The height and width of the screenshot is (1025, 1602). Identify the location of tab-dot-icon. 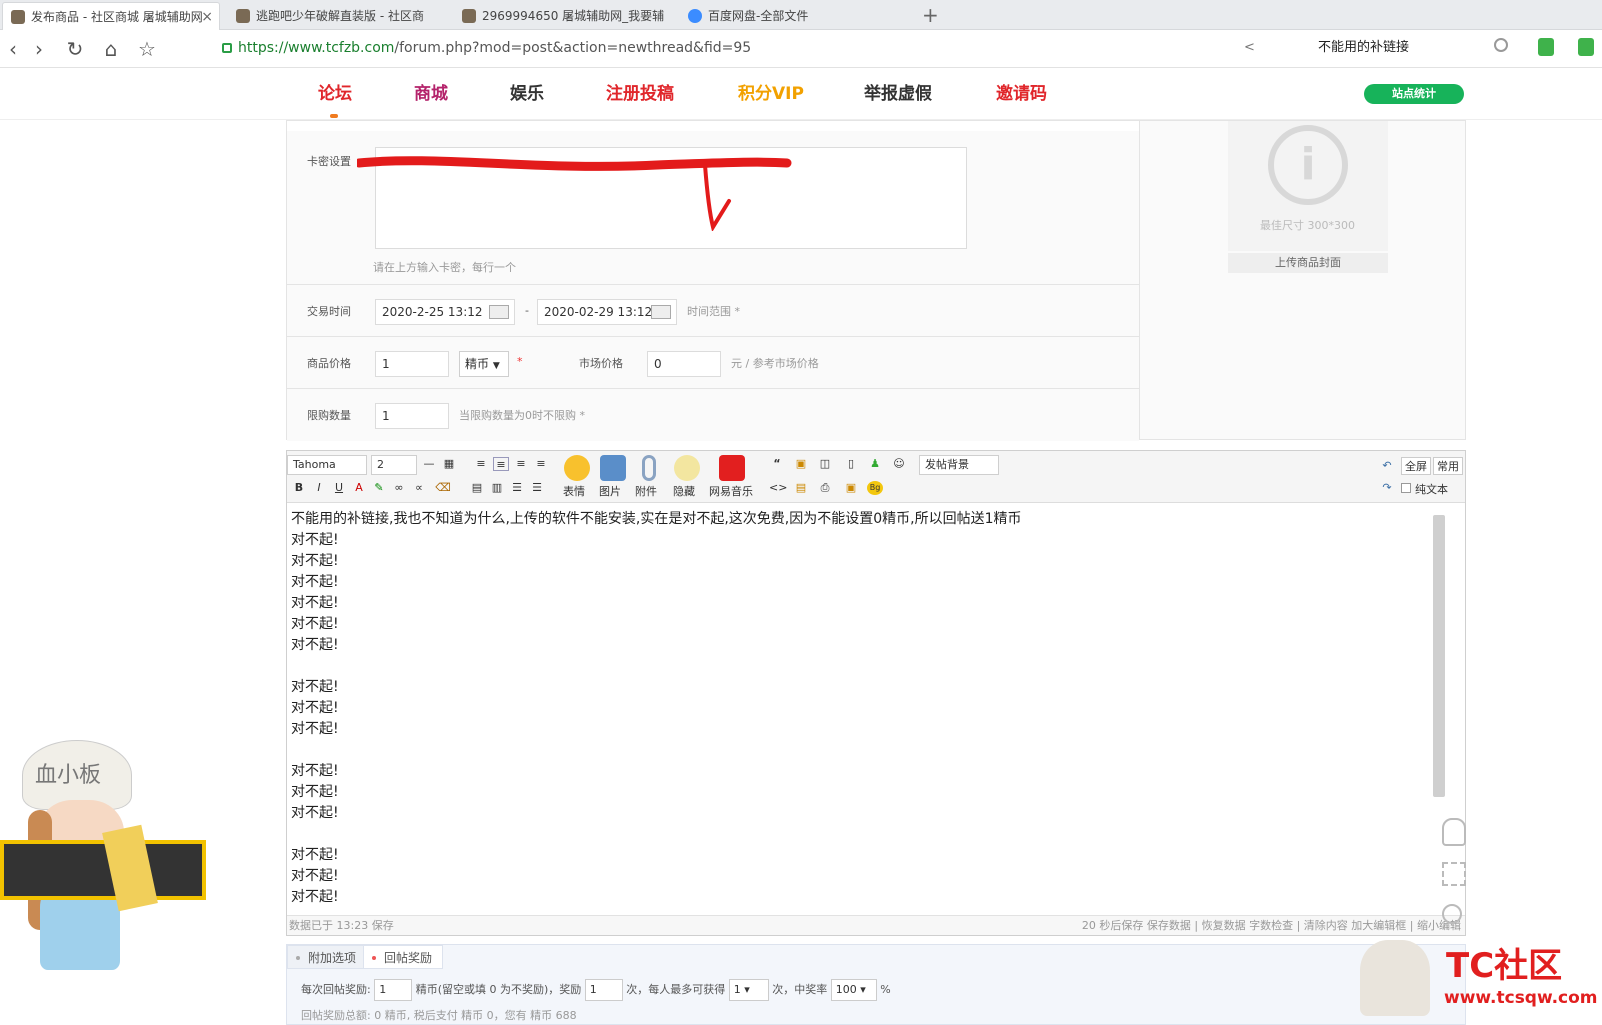
(298, 958).